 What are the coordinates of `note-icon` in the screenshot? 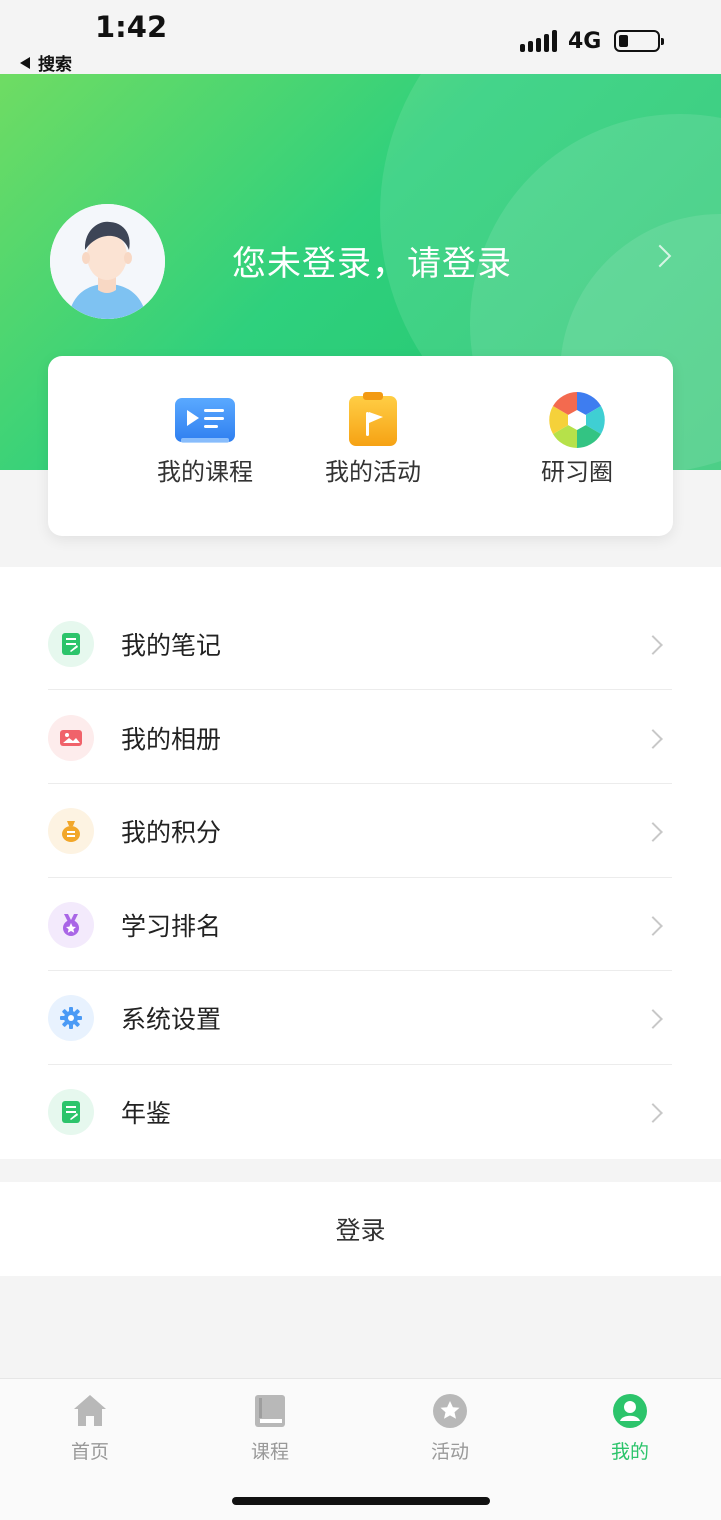 It's located at (71, 644).